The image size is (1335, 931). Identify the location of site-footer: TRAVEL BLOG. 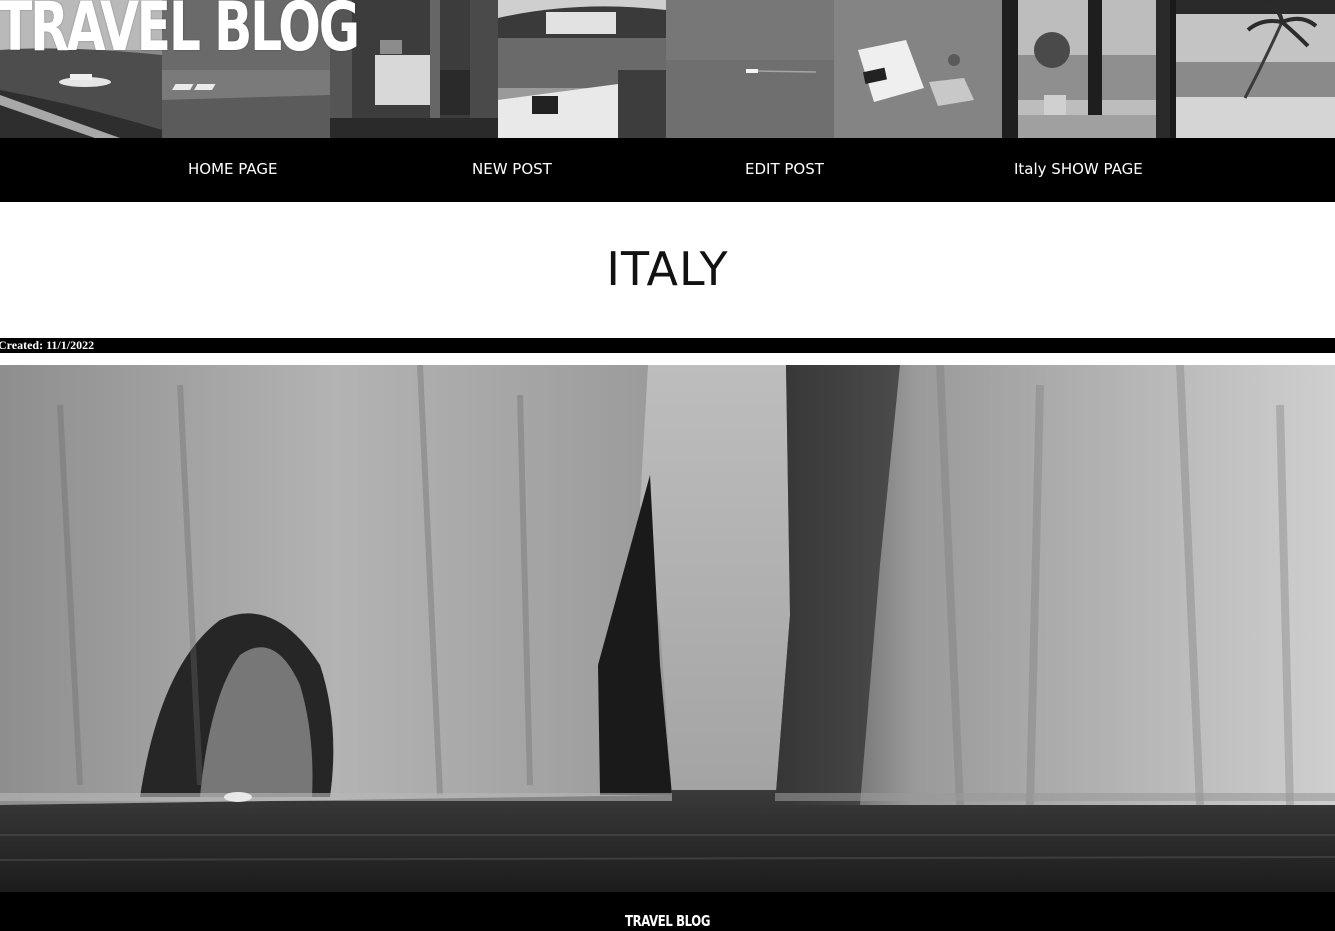
(667, 911).